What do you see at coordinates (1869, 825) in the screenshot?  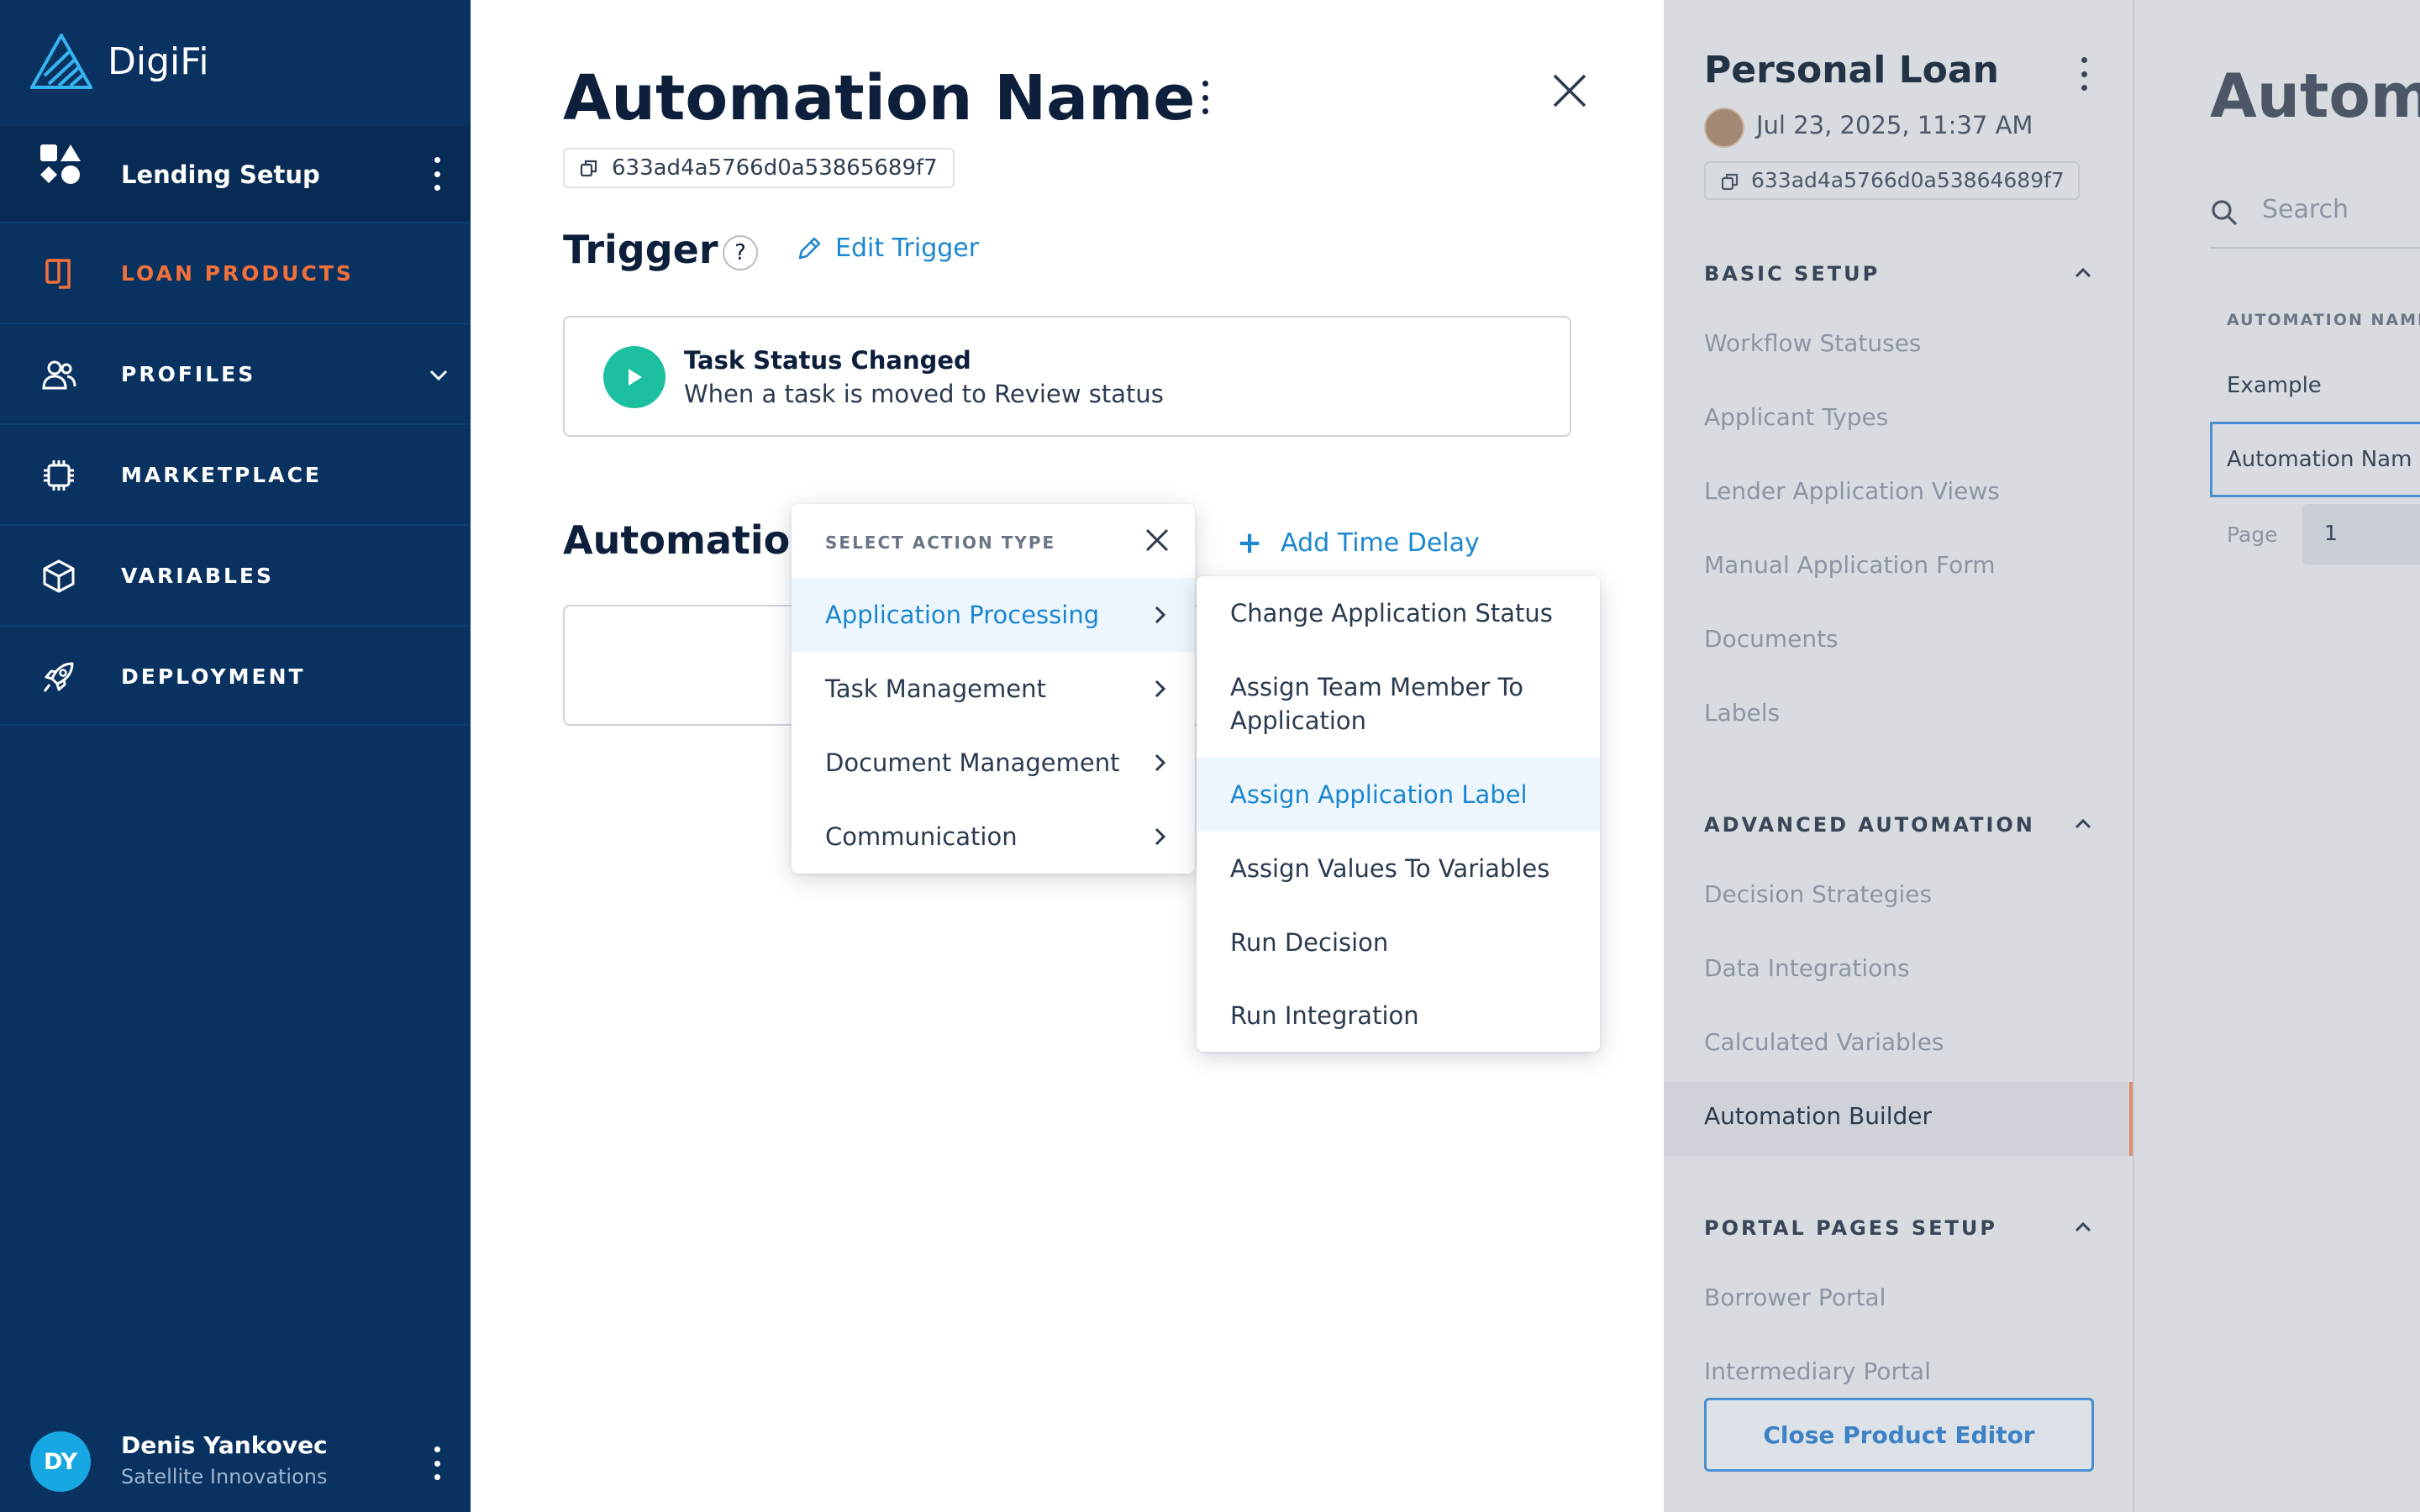 I see `section-advanced-automation: ADVANCED AUTOMATION` at bounding box center [1869, 825].